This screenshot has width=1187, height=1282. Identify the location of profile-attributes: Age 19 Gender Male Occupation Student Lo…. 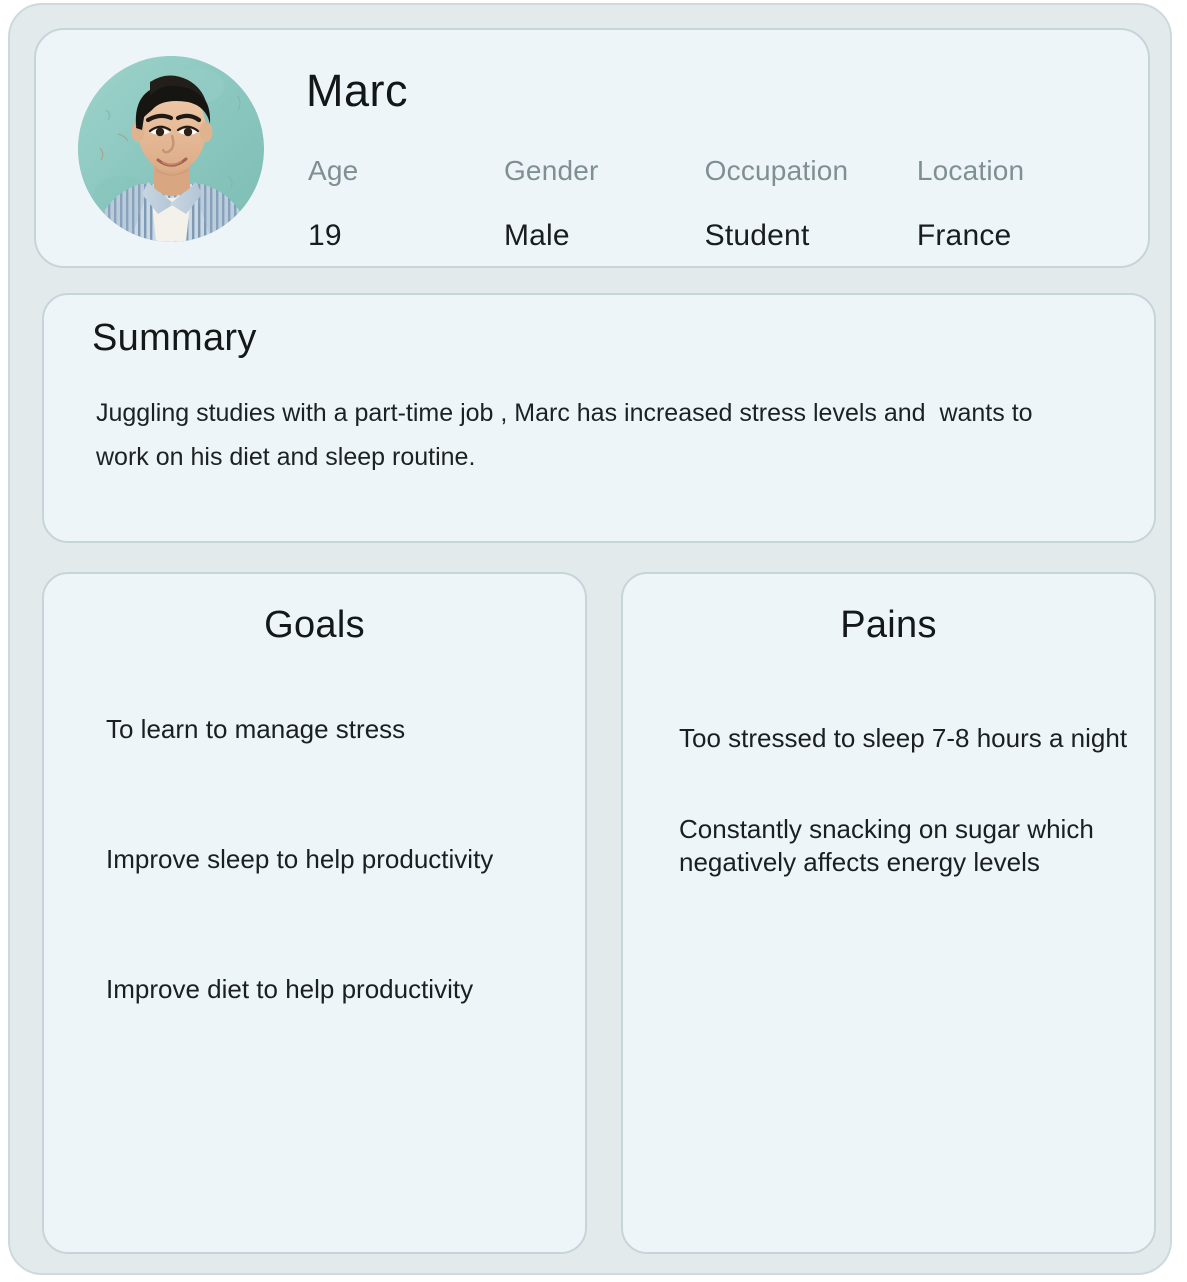
(708, 204).